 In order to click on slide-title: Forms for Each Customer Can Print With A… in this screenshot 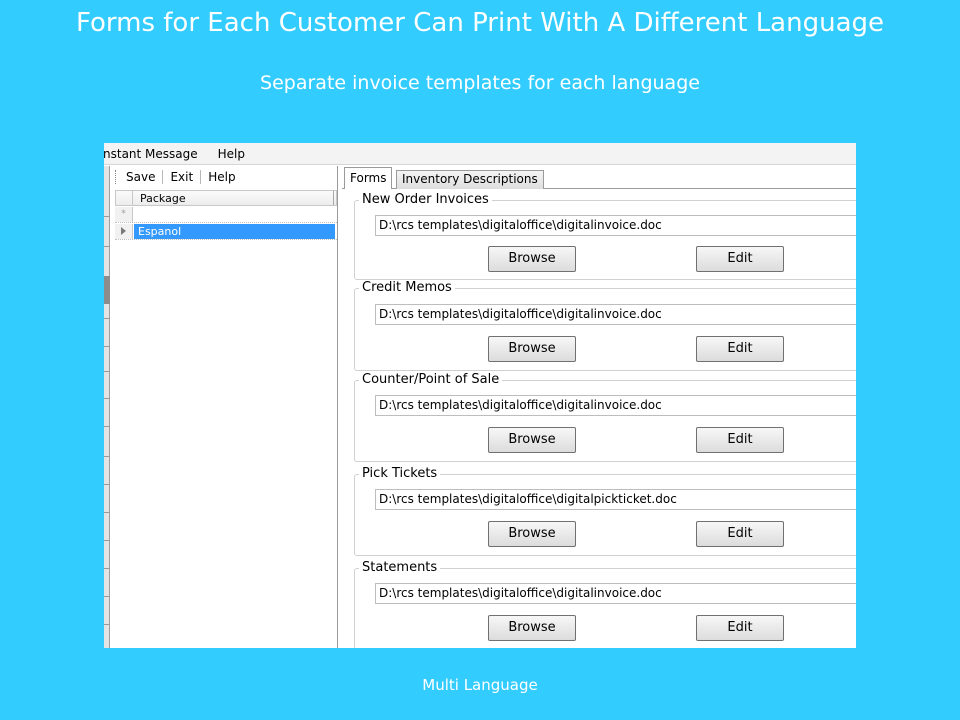, I will do `click(480, 23)`.